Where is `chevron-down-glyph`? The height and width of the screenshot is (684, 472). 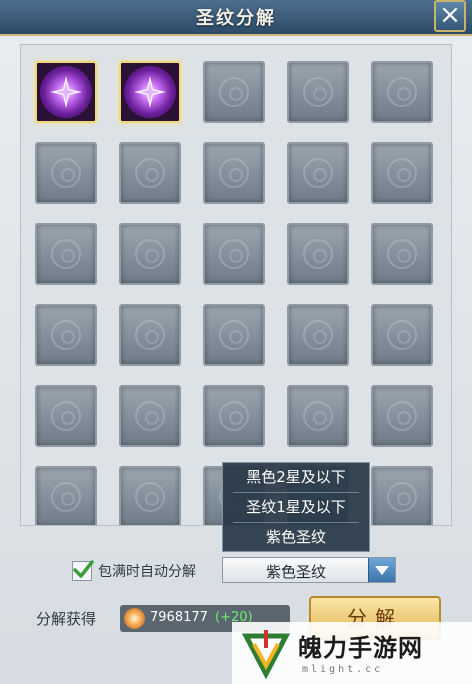 chevron-down-glyph is located at coordinates (382, 570).